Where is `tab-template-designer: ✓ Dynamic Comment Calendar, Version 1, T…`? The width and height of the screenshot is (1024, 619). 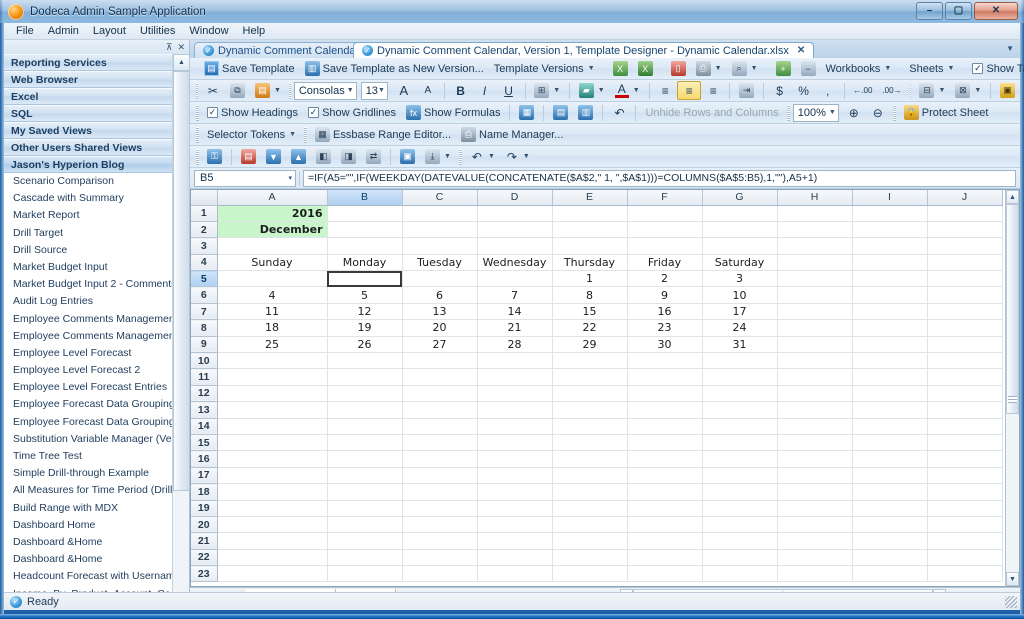
tab-template-designer: ✓ Dynamic Comment Calendar, Version 1, T… is located at coordinates (584, 50).